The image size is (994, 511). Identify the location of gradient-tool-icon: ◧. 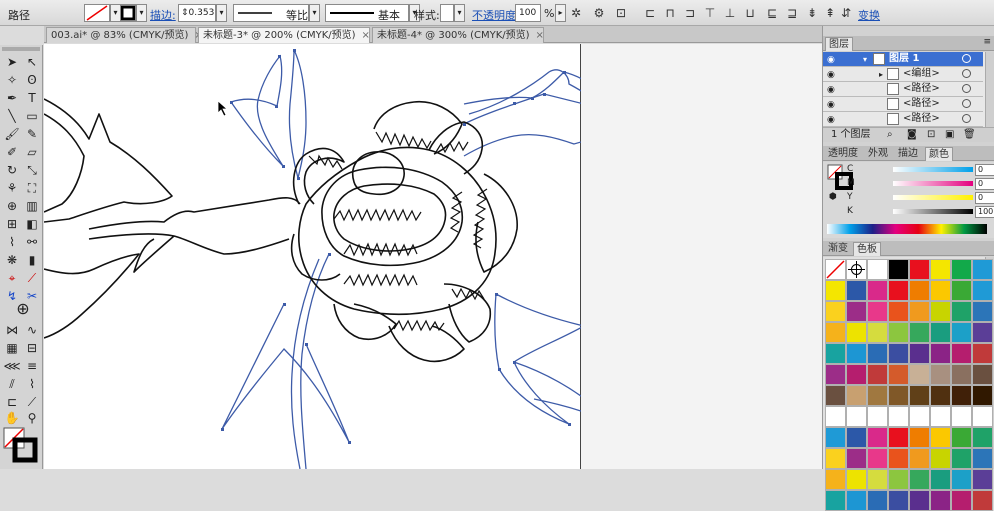
(32, 224).